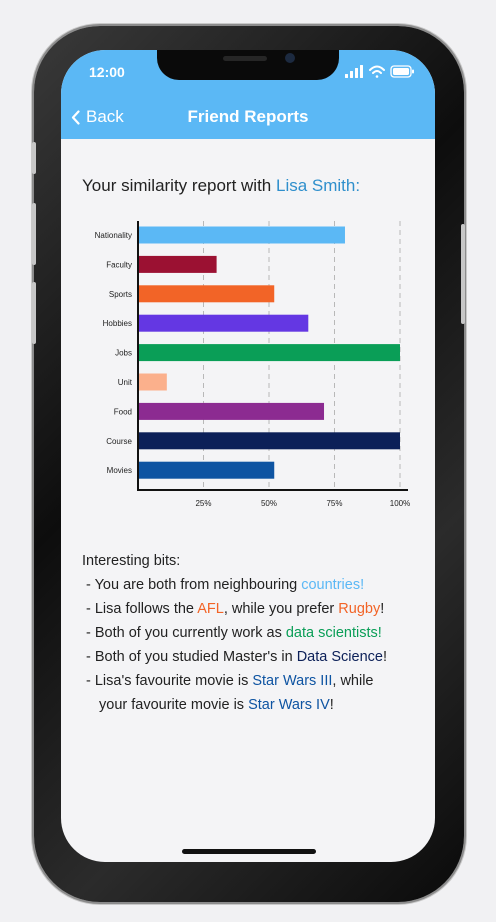 Image resolution: width=496 pixels, height=922 pixels. What do you see at coordinates (169, 681) in the screenshot?
I see `bit-text: - Lisa's favourite movie is` at bounding box center [169, 681].